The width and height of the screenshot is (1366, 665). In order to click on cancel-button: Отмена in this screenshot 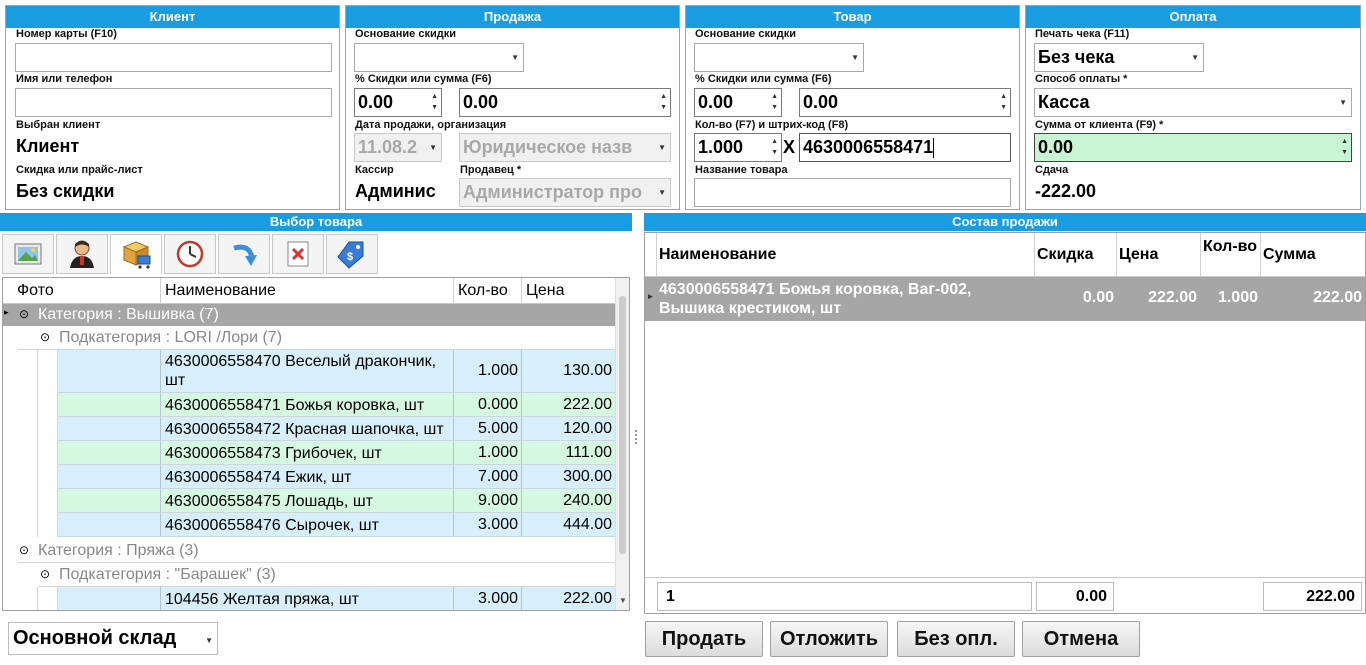, I will do `click(1081, 639)`.